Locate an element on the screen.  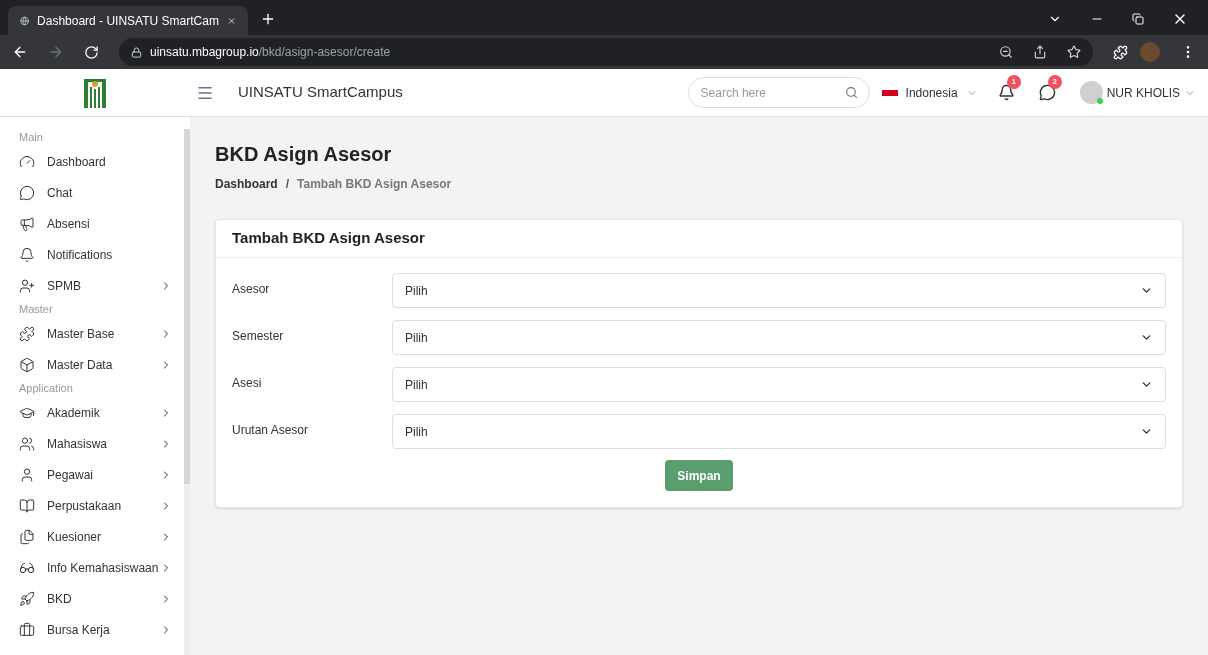
browser-tab: Dashboard - UINSATU SmartCam is located at coordinates (128, 20).